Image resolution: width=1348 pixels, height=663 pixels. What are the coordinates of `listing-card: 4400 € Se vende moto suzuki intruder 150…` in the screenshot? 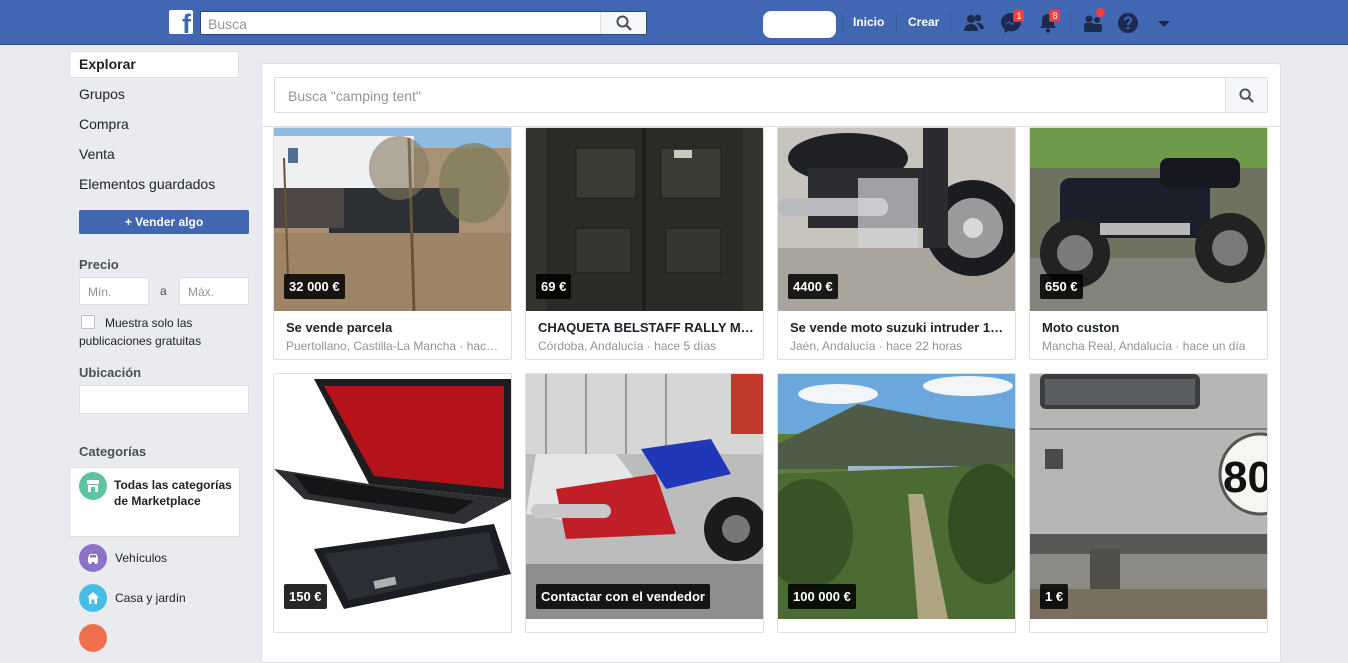 It's located at (896, 243).